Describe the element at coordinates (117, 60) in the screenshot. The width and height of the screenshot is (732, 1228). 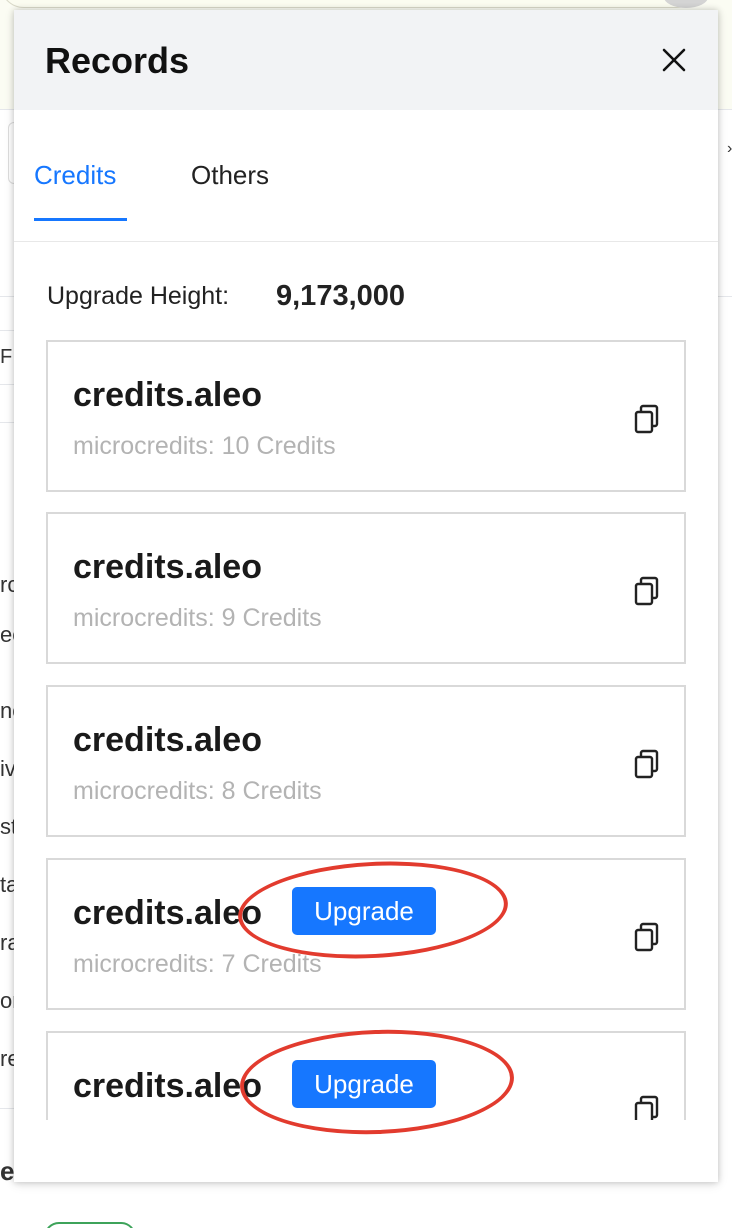
I see `drawer-title: Records` at that location.